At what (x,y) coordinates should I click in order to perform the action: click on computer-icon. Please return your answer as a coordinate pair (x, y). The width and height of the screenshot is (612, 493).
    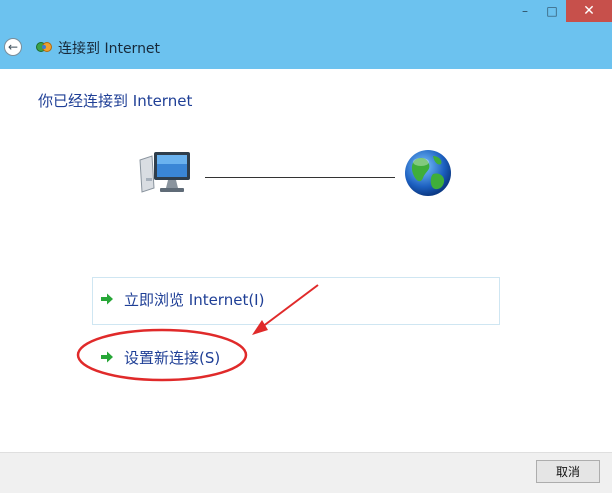
    Looking at the image, I should click on (164, 172).